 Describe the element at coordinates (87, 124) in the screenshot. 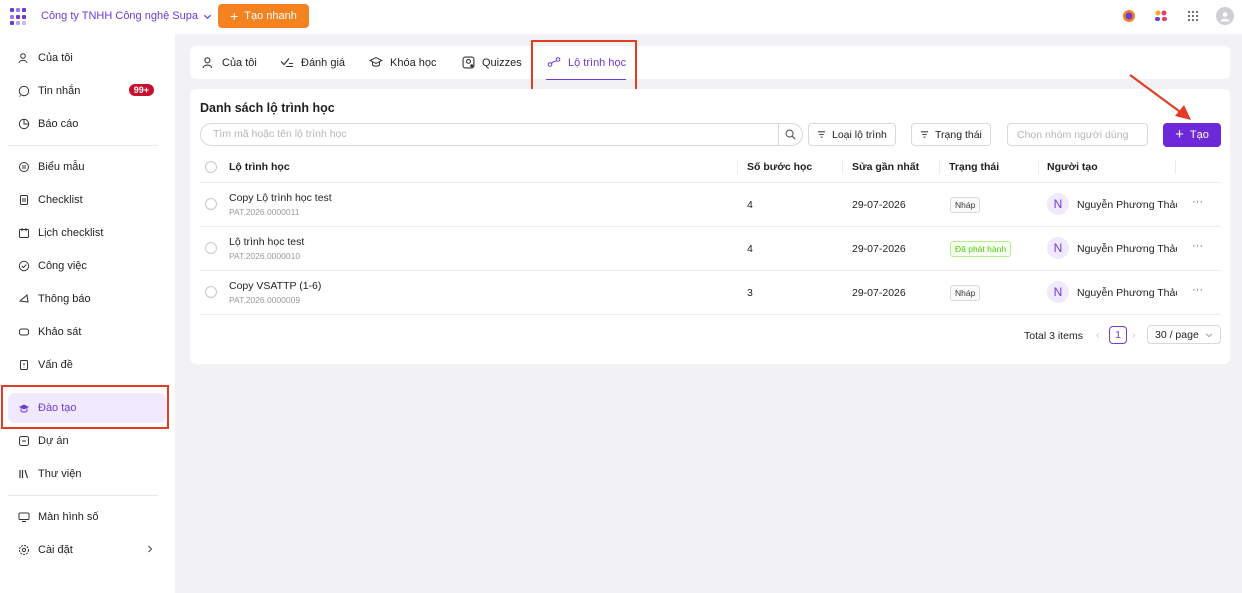

I see `sidebar-item-bao-cao: Báo cáo` at that location.